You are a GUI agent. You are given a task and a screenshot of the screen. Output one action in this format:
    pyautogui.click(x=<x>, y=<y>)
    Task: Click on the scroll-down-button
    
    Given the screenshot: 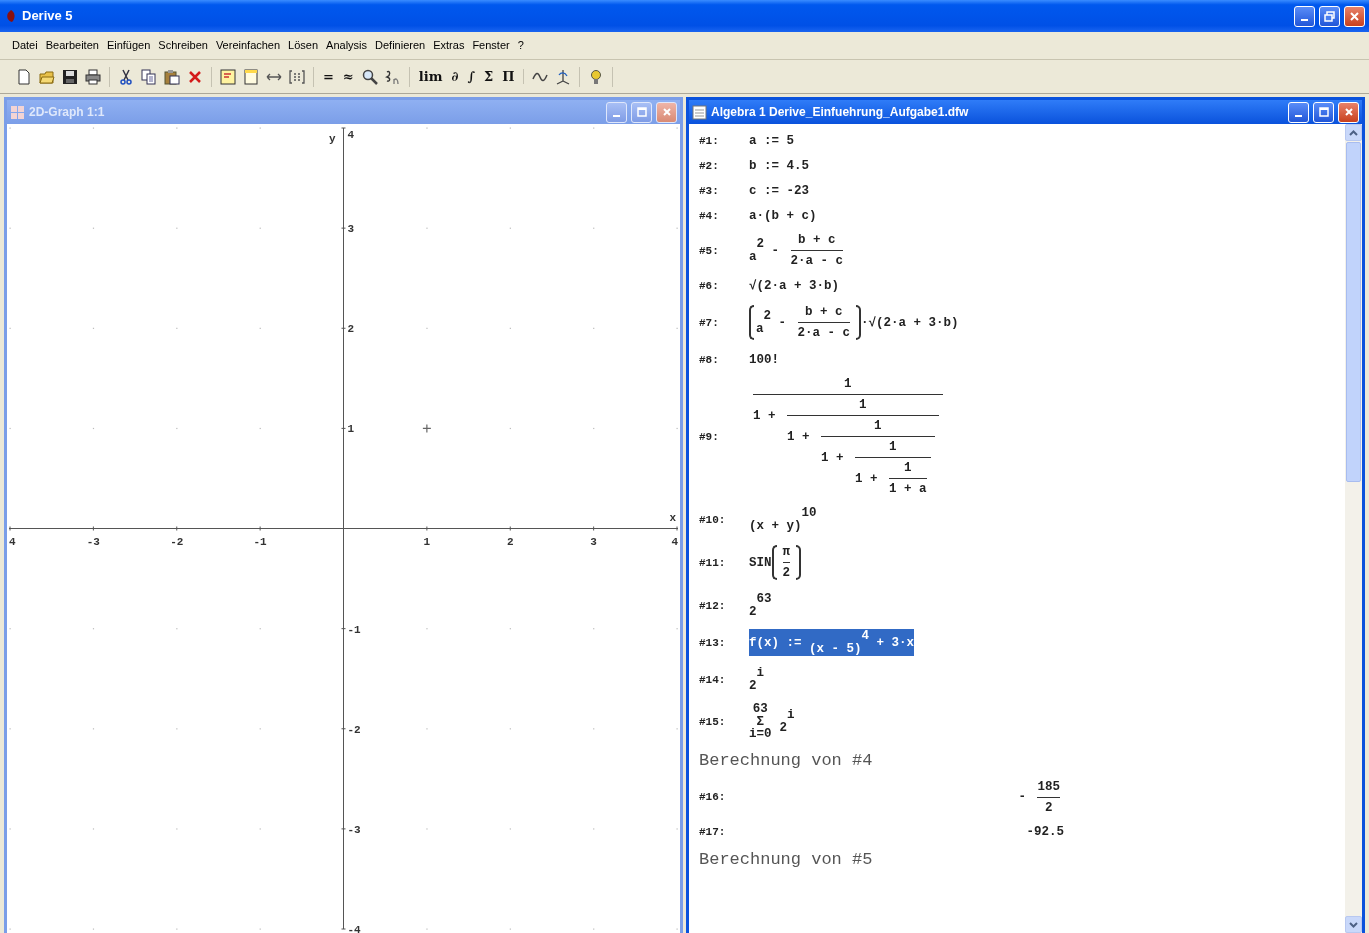 What is the action you would take?
    pyautogui.click(x=1353, y=924)
    